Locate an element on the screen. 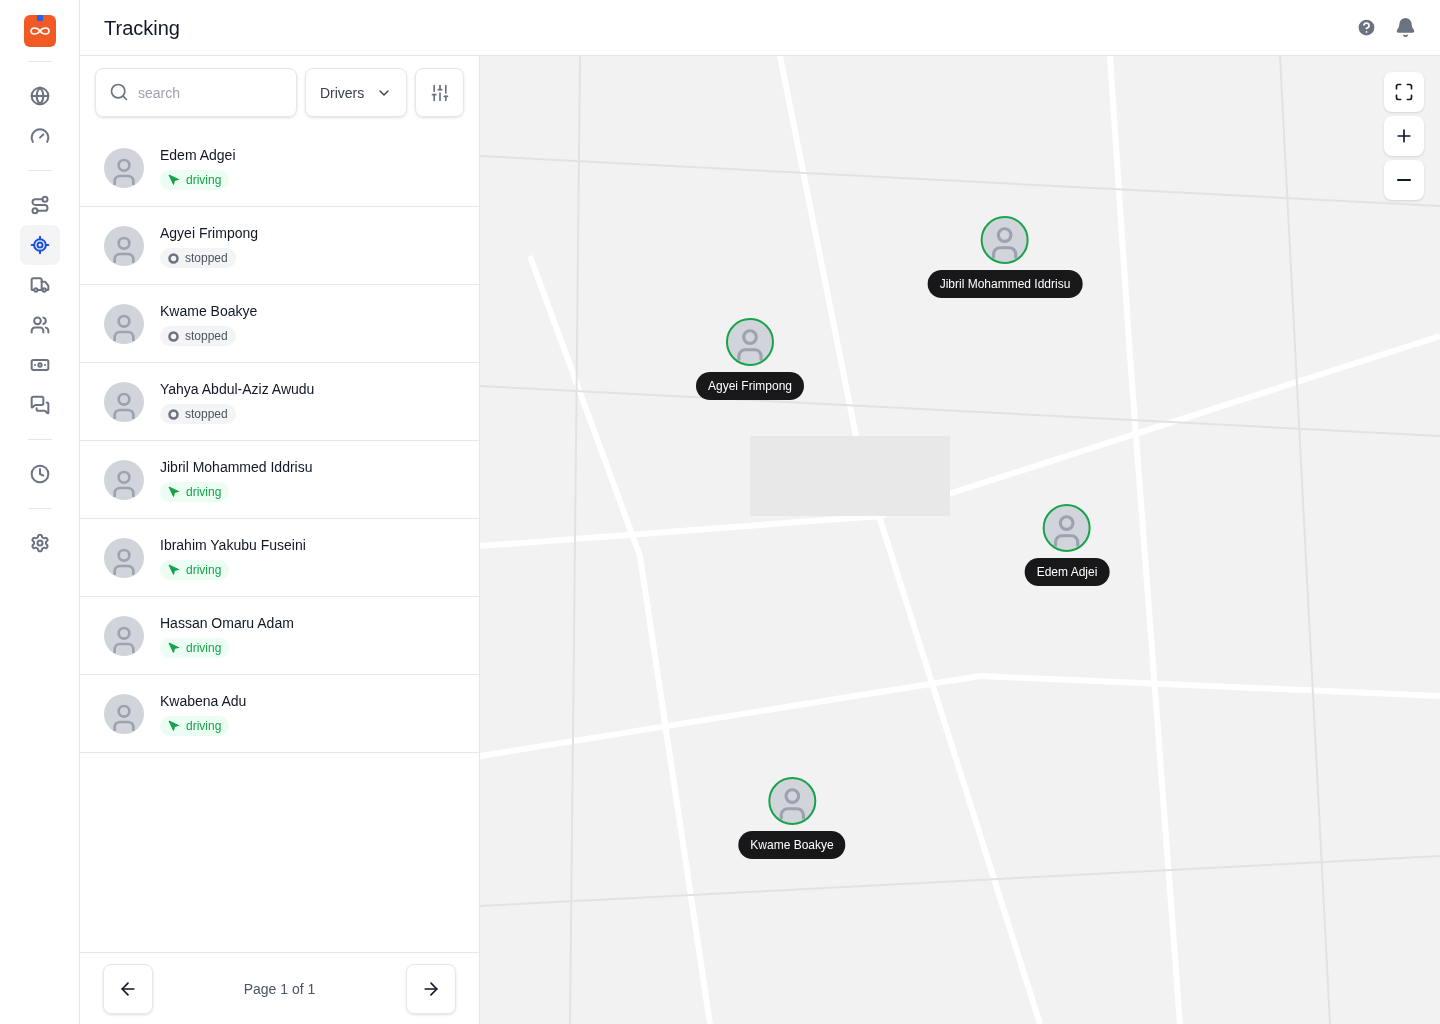  nav-item is located at coordinates (39, 245).